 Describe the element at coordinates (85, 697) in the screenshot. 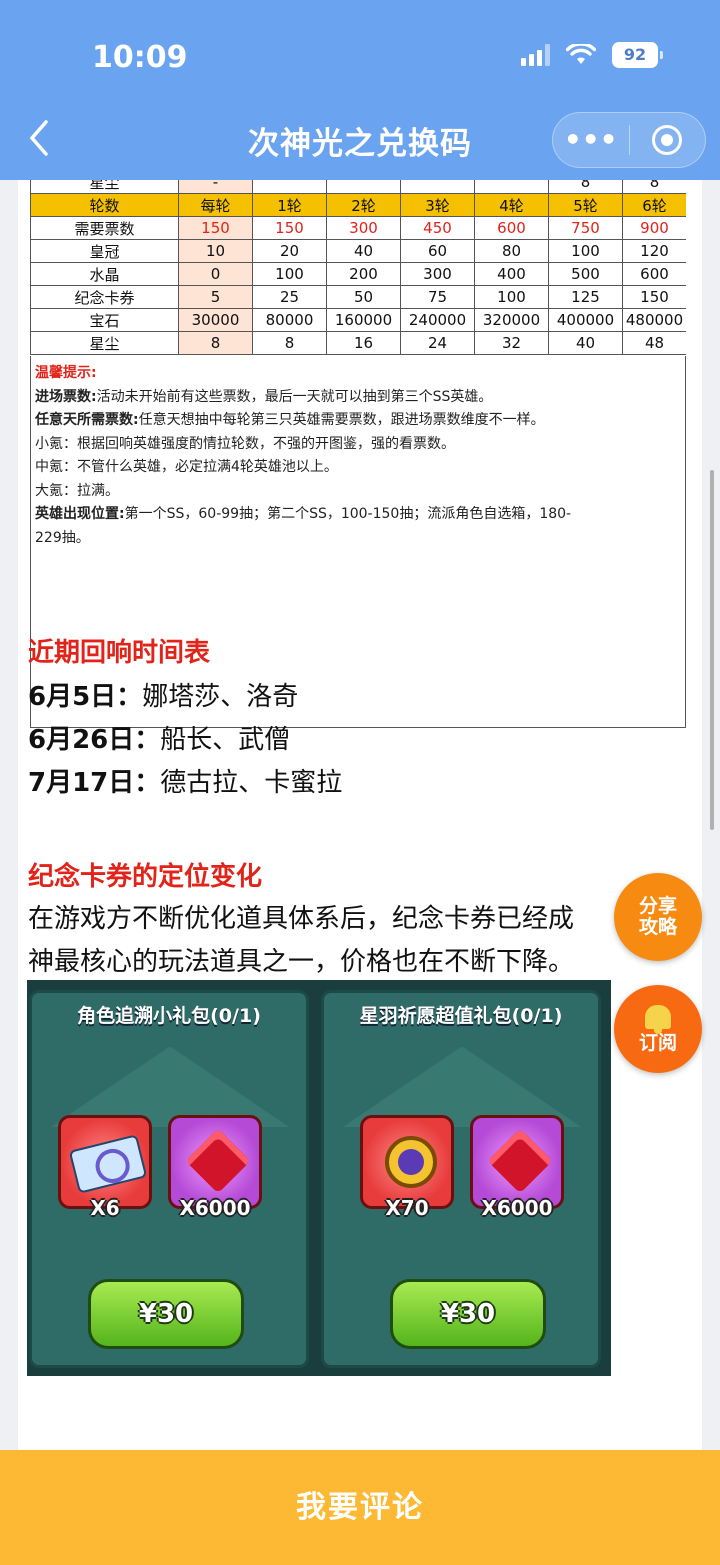

I see `schedule-date: 6月5日：` at that location.